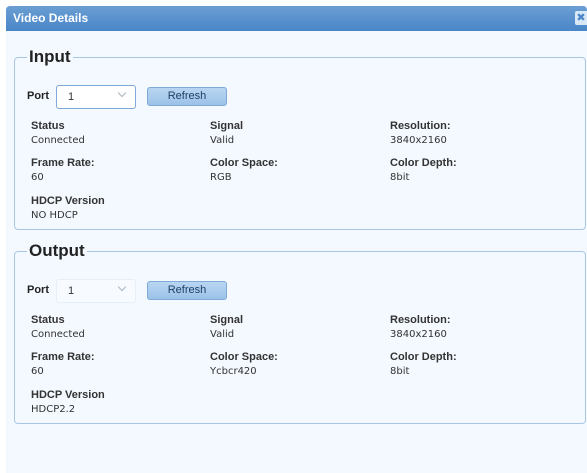 The height and width of the screenshot is (473, 587). Describe the element at coordinates (71, 291) in the screenshot. I see `output-port-value: 1` at that location.